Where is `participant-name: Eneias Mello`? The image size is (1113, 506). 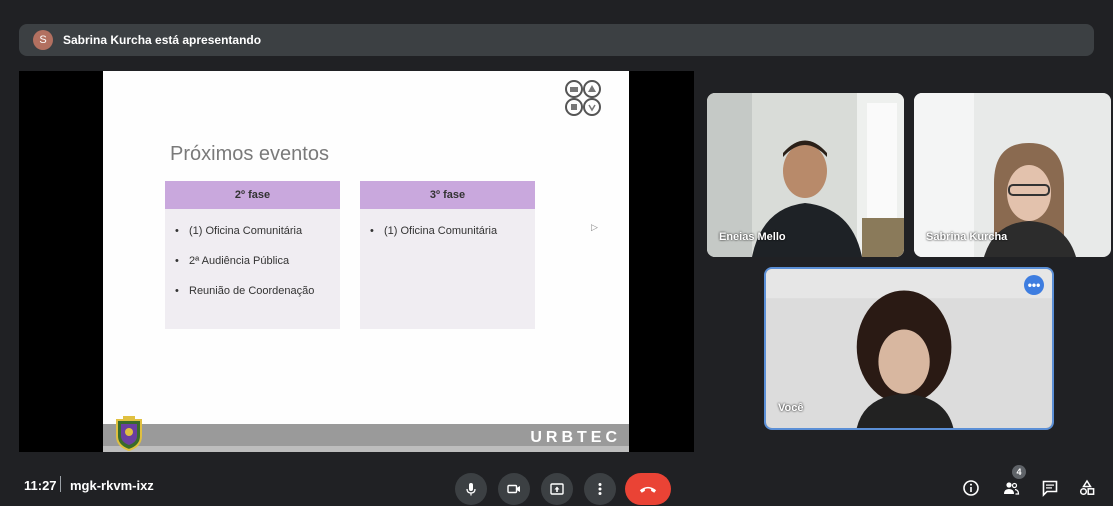
participant-name: Eneias Mello is located at coordinates (752, 237).